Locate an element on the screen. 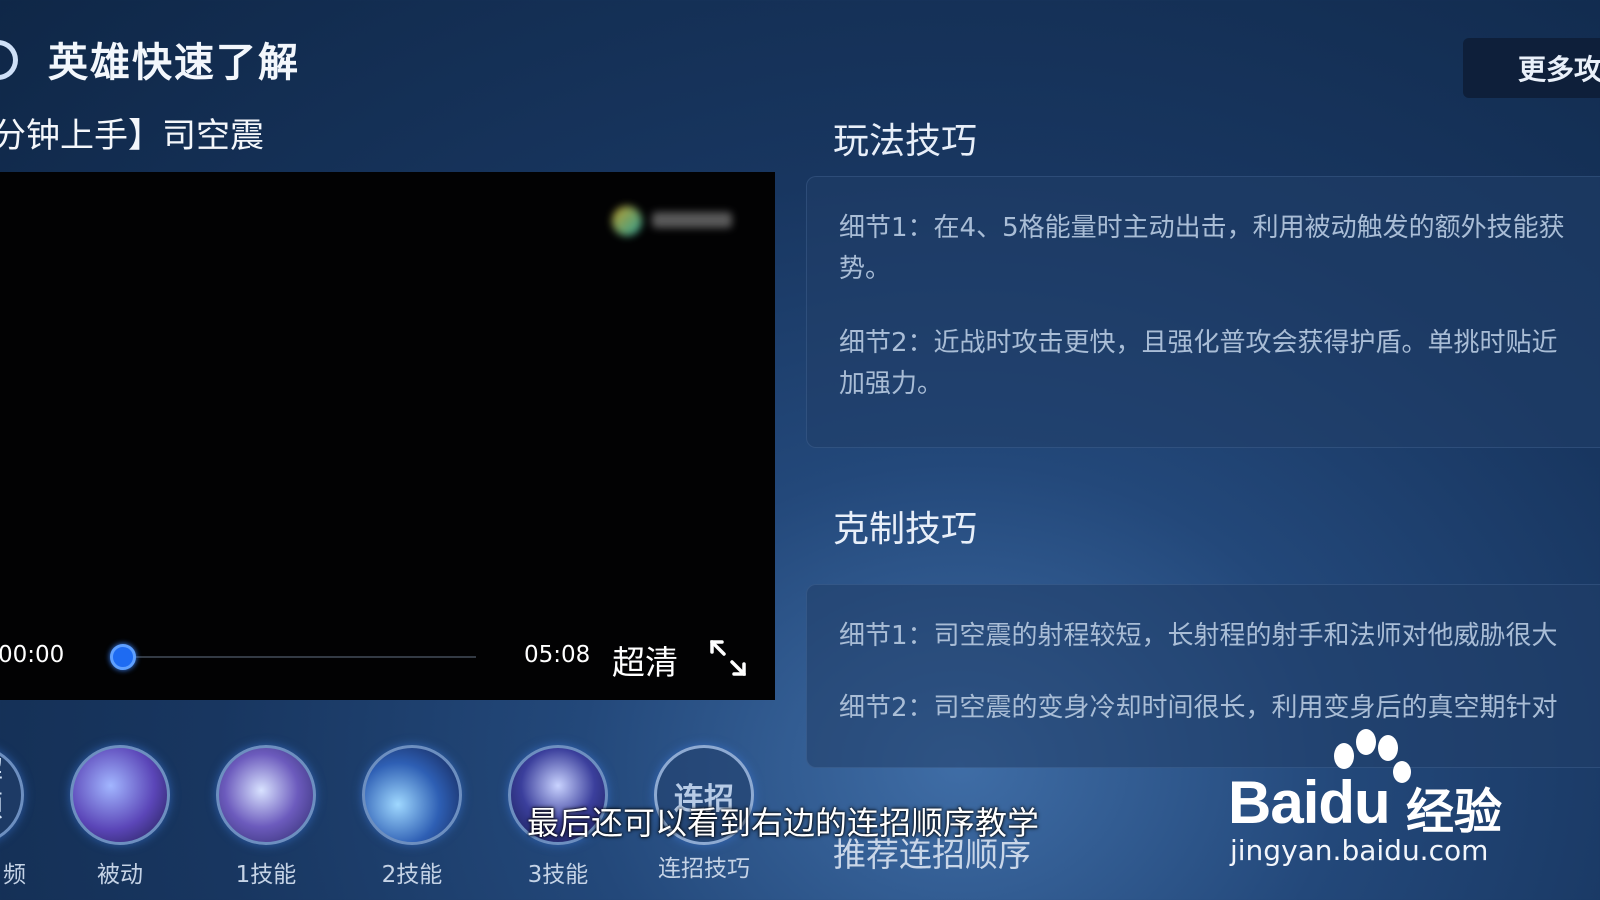  play-tip-line: 加强力。 is located at coordinates (891, 384).